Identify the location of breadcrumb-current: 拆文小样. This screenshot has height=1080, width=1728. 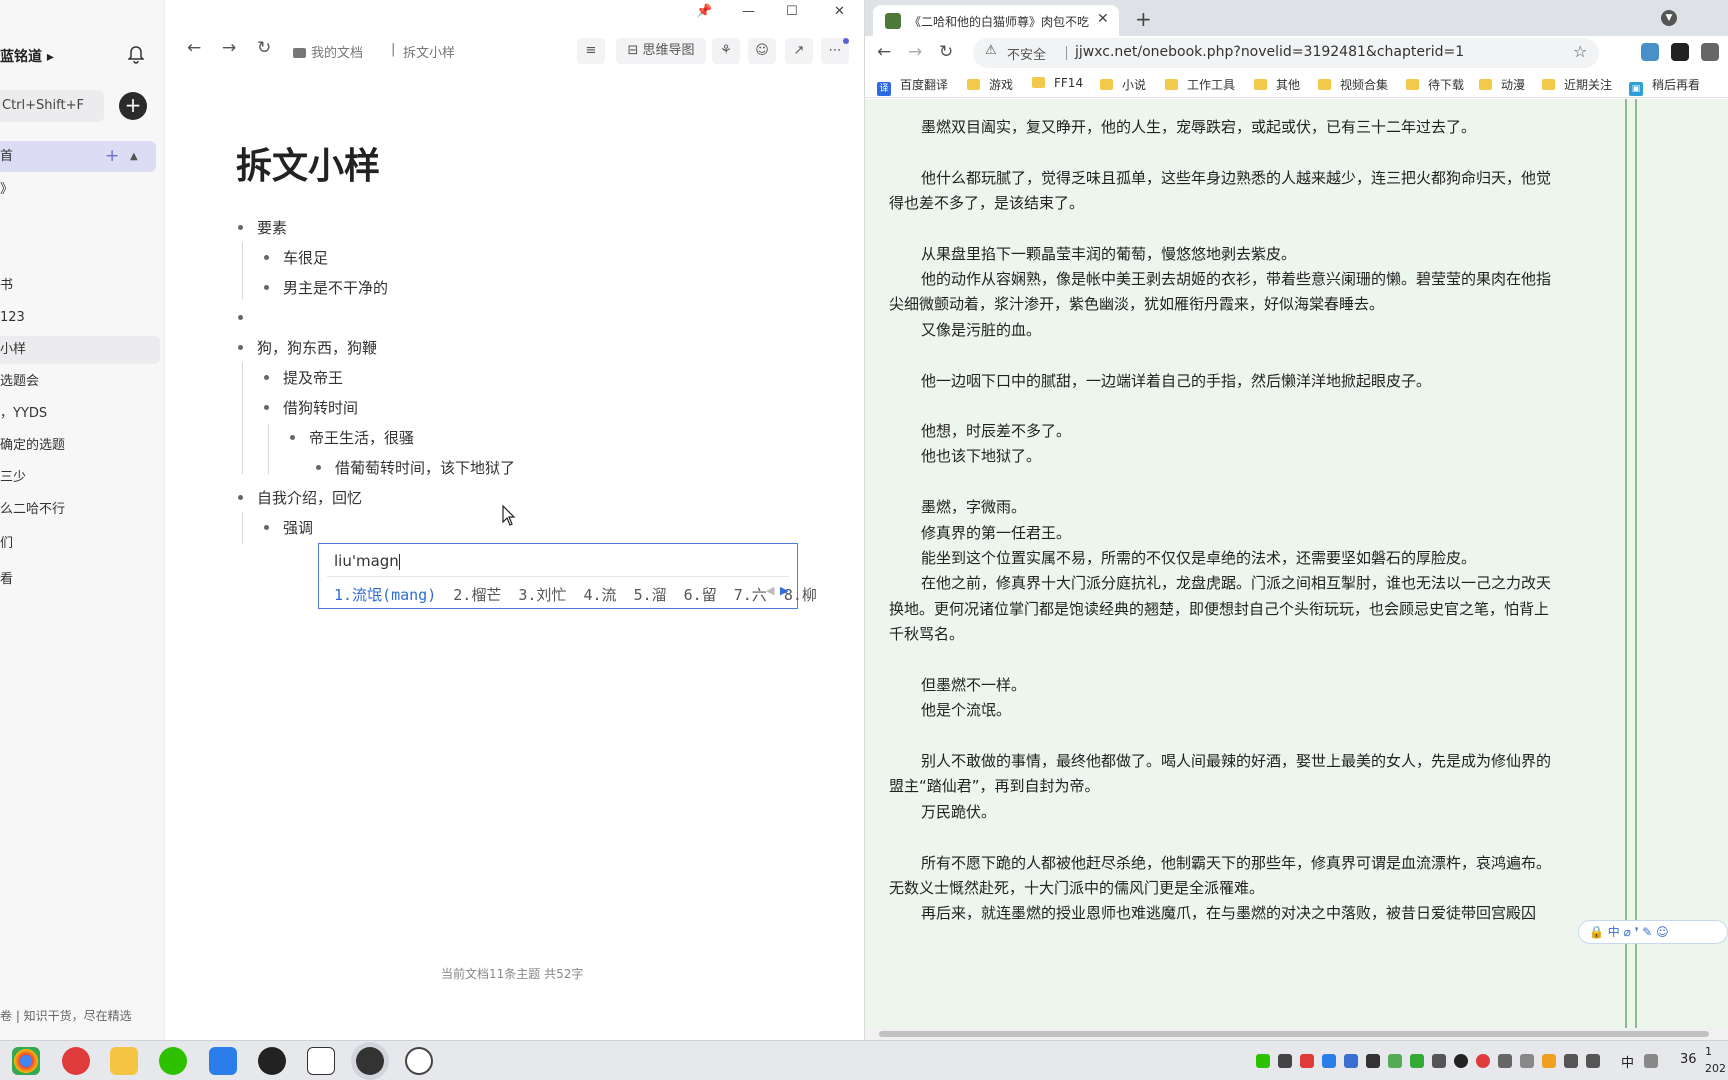
(429, 51).